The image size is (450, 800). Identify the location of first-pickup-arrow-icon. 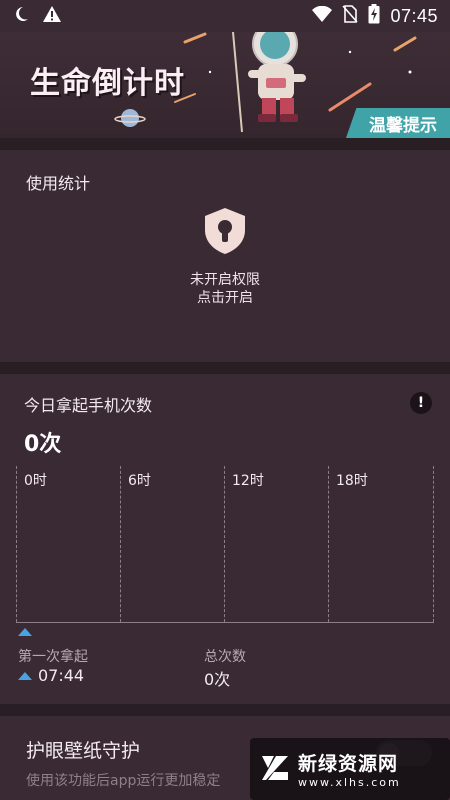
(25, 676).